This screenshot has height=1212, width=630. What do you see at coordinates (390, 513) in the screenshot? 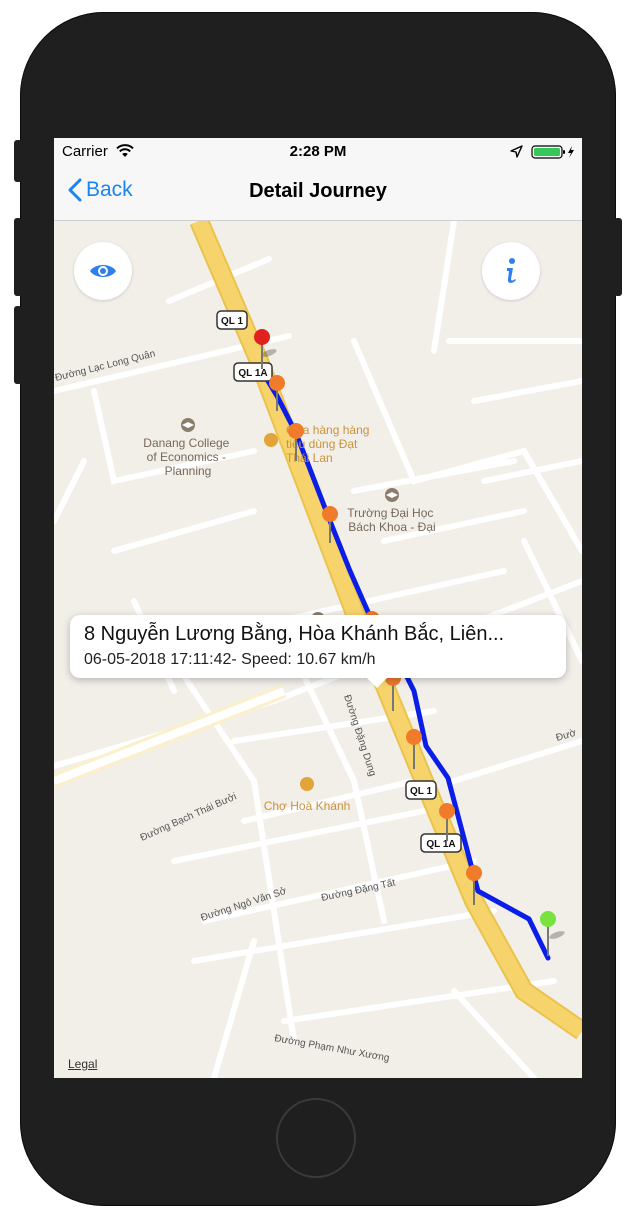
I see `poi-label-line: Trường Đại Học` at bounding box center [390, 513].